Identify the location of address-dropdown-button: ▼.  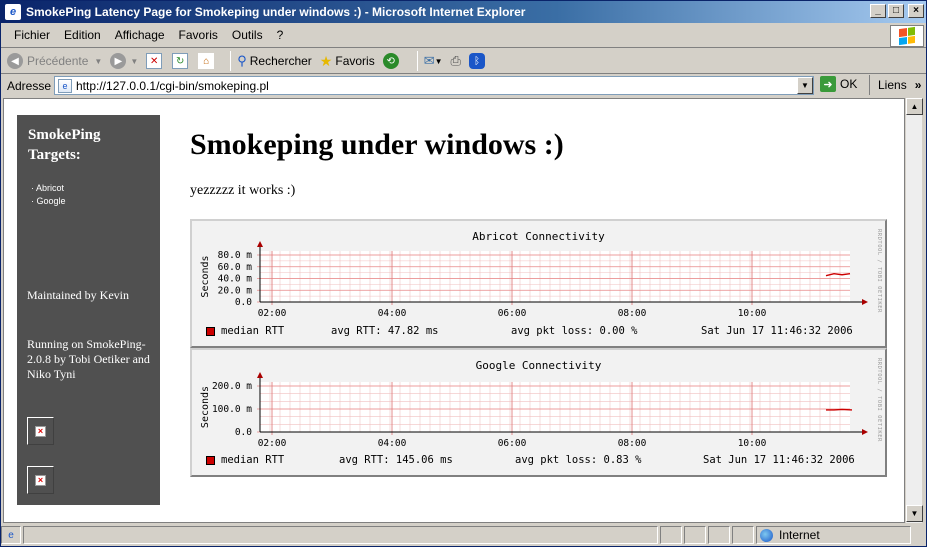
(805, 85).